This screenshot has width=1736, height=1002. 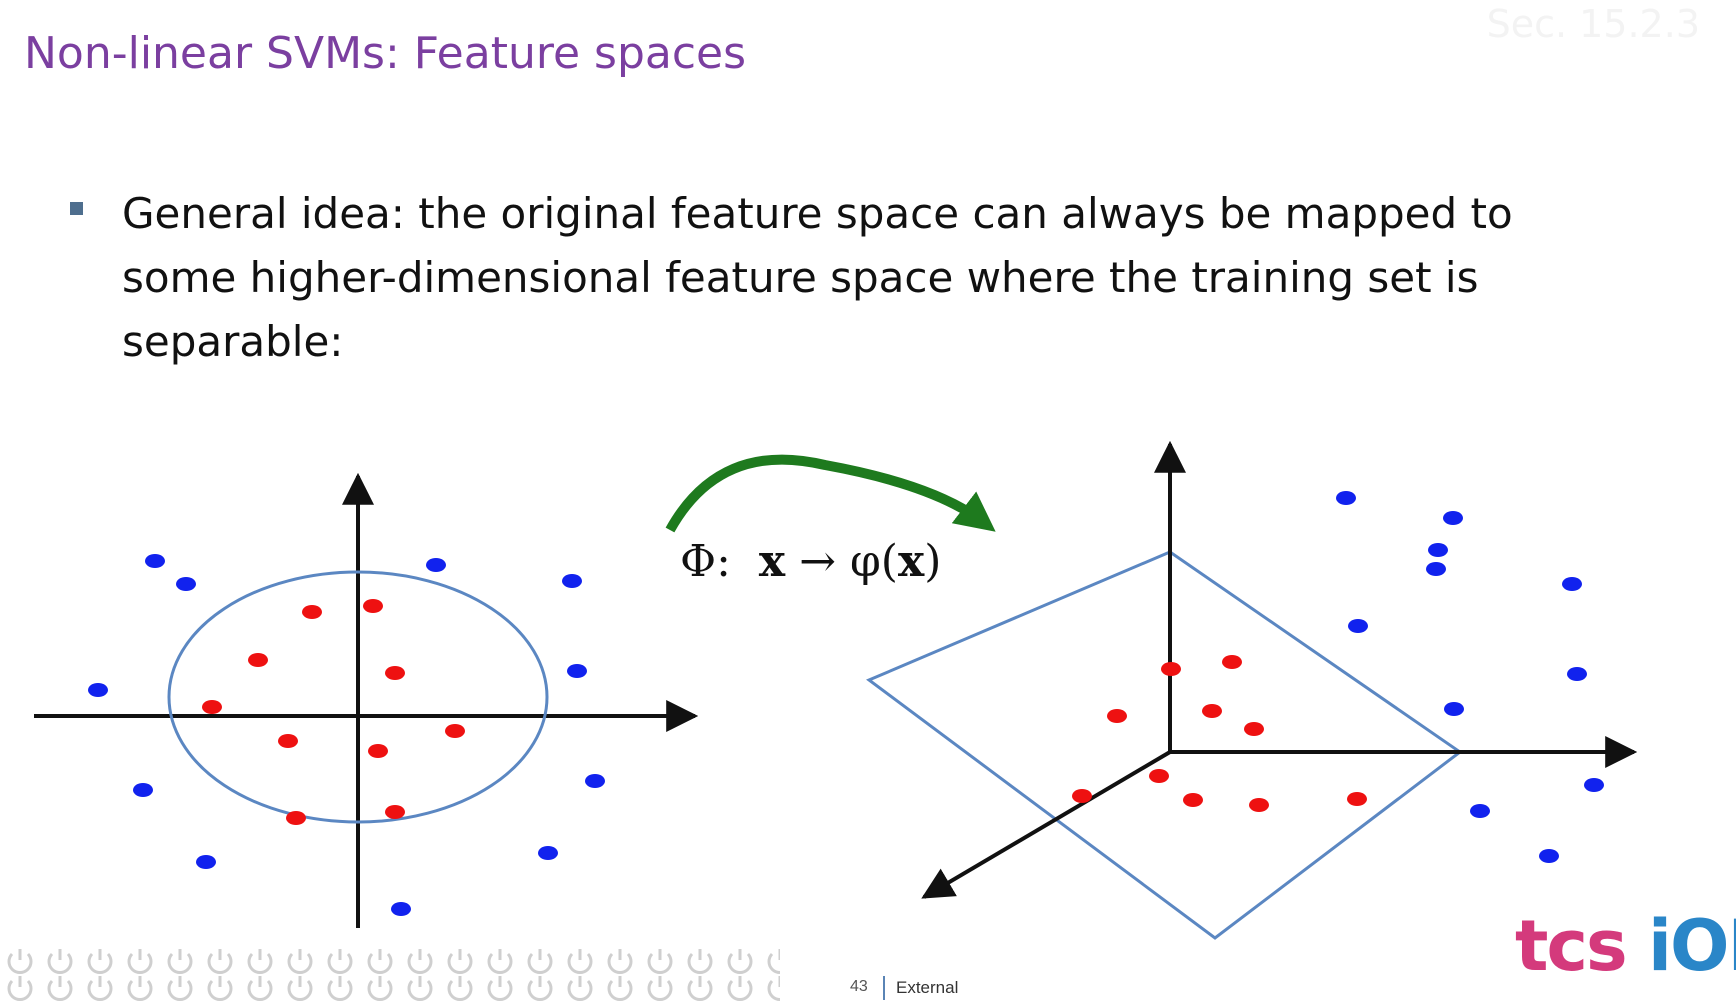 I want to click on mapping-formula: Φ: x → φ(x), so click(x=810, y=561).